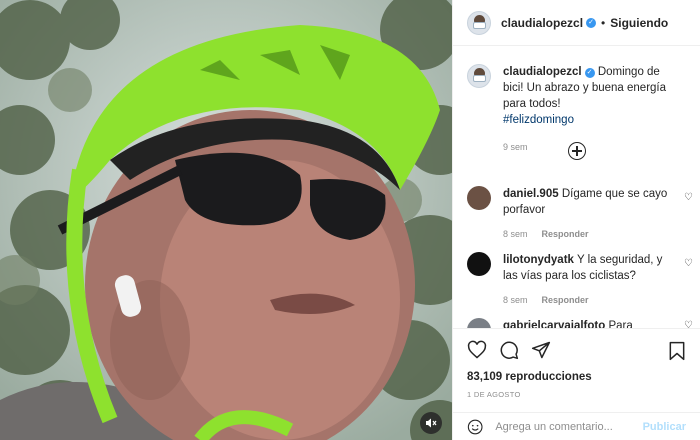  Describe the element at coordinates (576, 377) in the screenshot. I see `view-count: 83,109 reproducciones` at that location.